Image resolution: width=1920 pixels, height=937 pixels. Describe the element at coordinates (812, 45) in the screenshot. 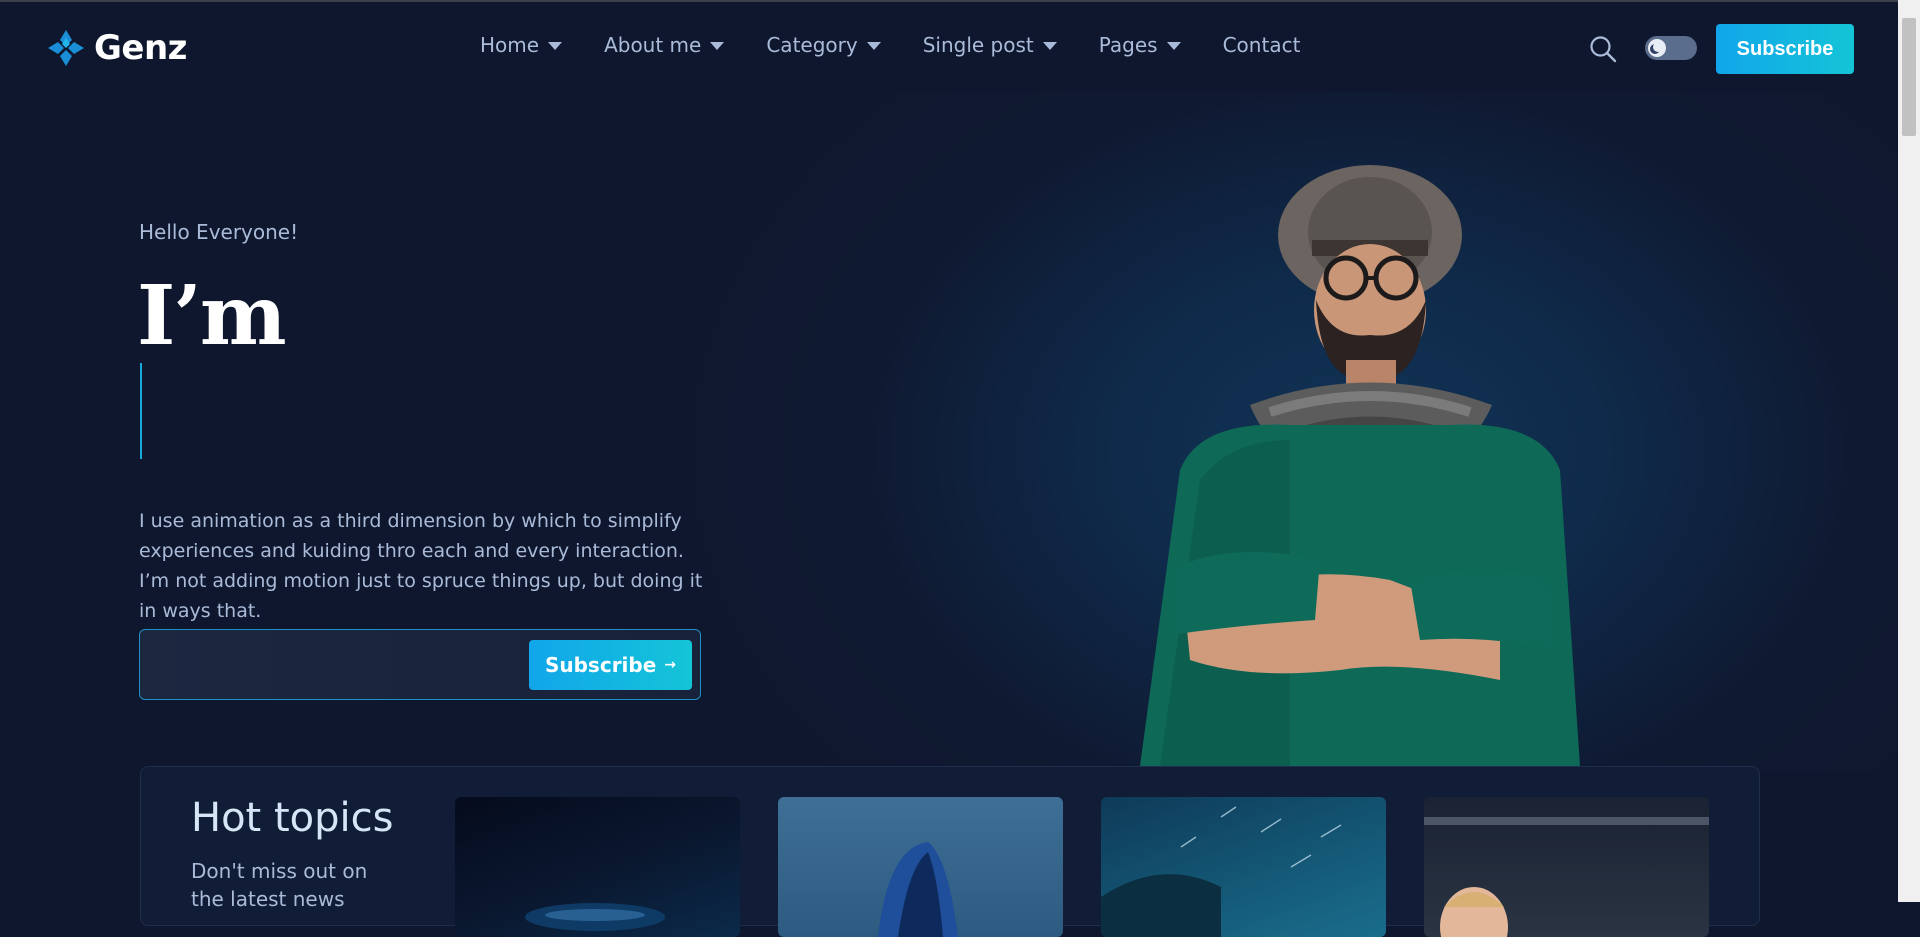

I see `nav-item-label: Category` at that location.